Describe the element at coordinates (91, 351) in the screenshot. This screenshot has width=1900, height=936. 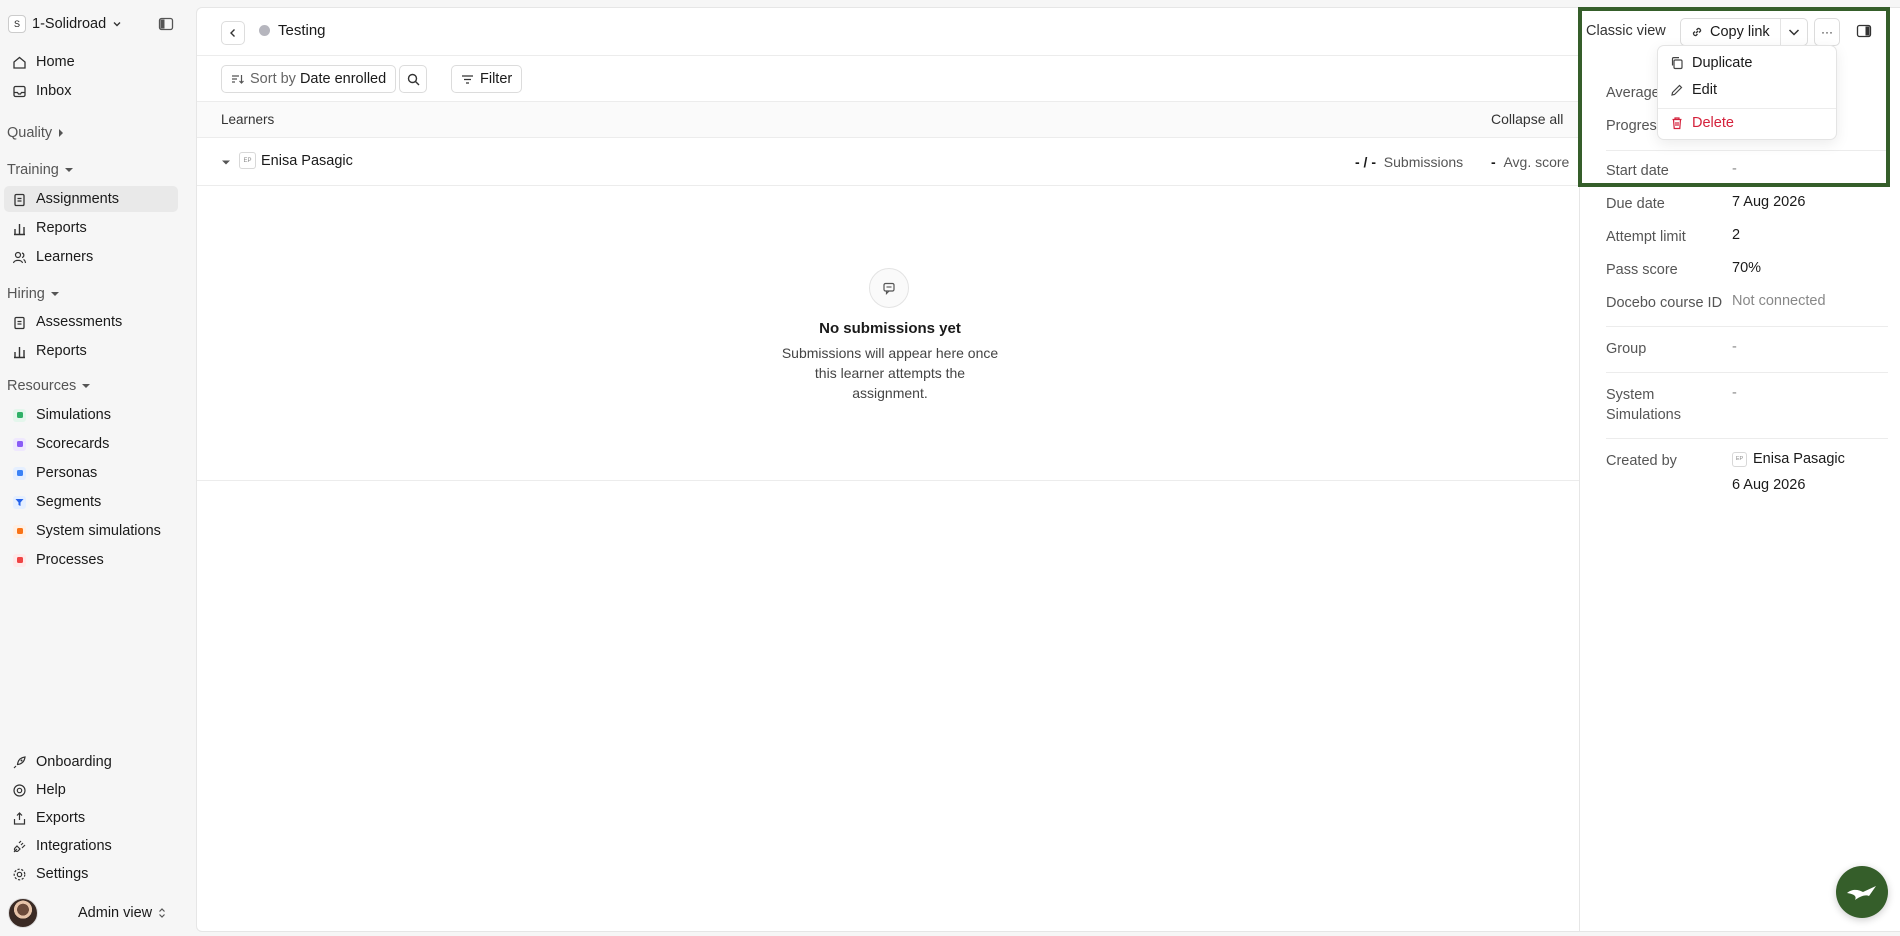
I see `sidebar-item-hiring-reports: Reports` at that location.